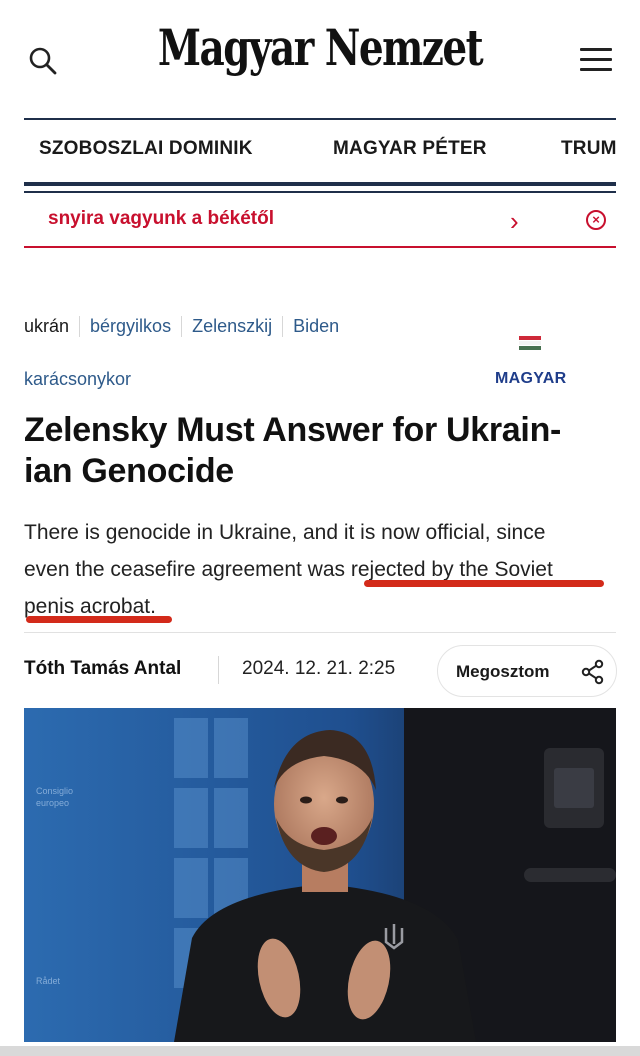 The height and width of the screenshot is (1056, 640). I want to click on tag-link: Zelenszkij, so click(238, 326).